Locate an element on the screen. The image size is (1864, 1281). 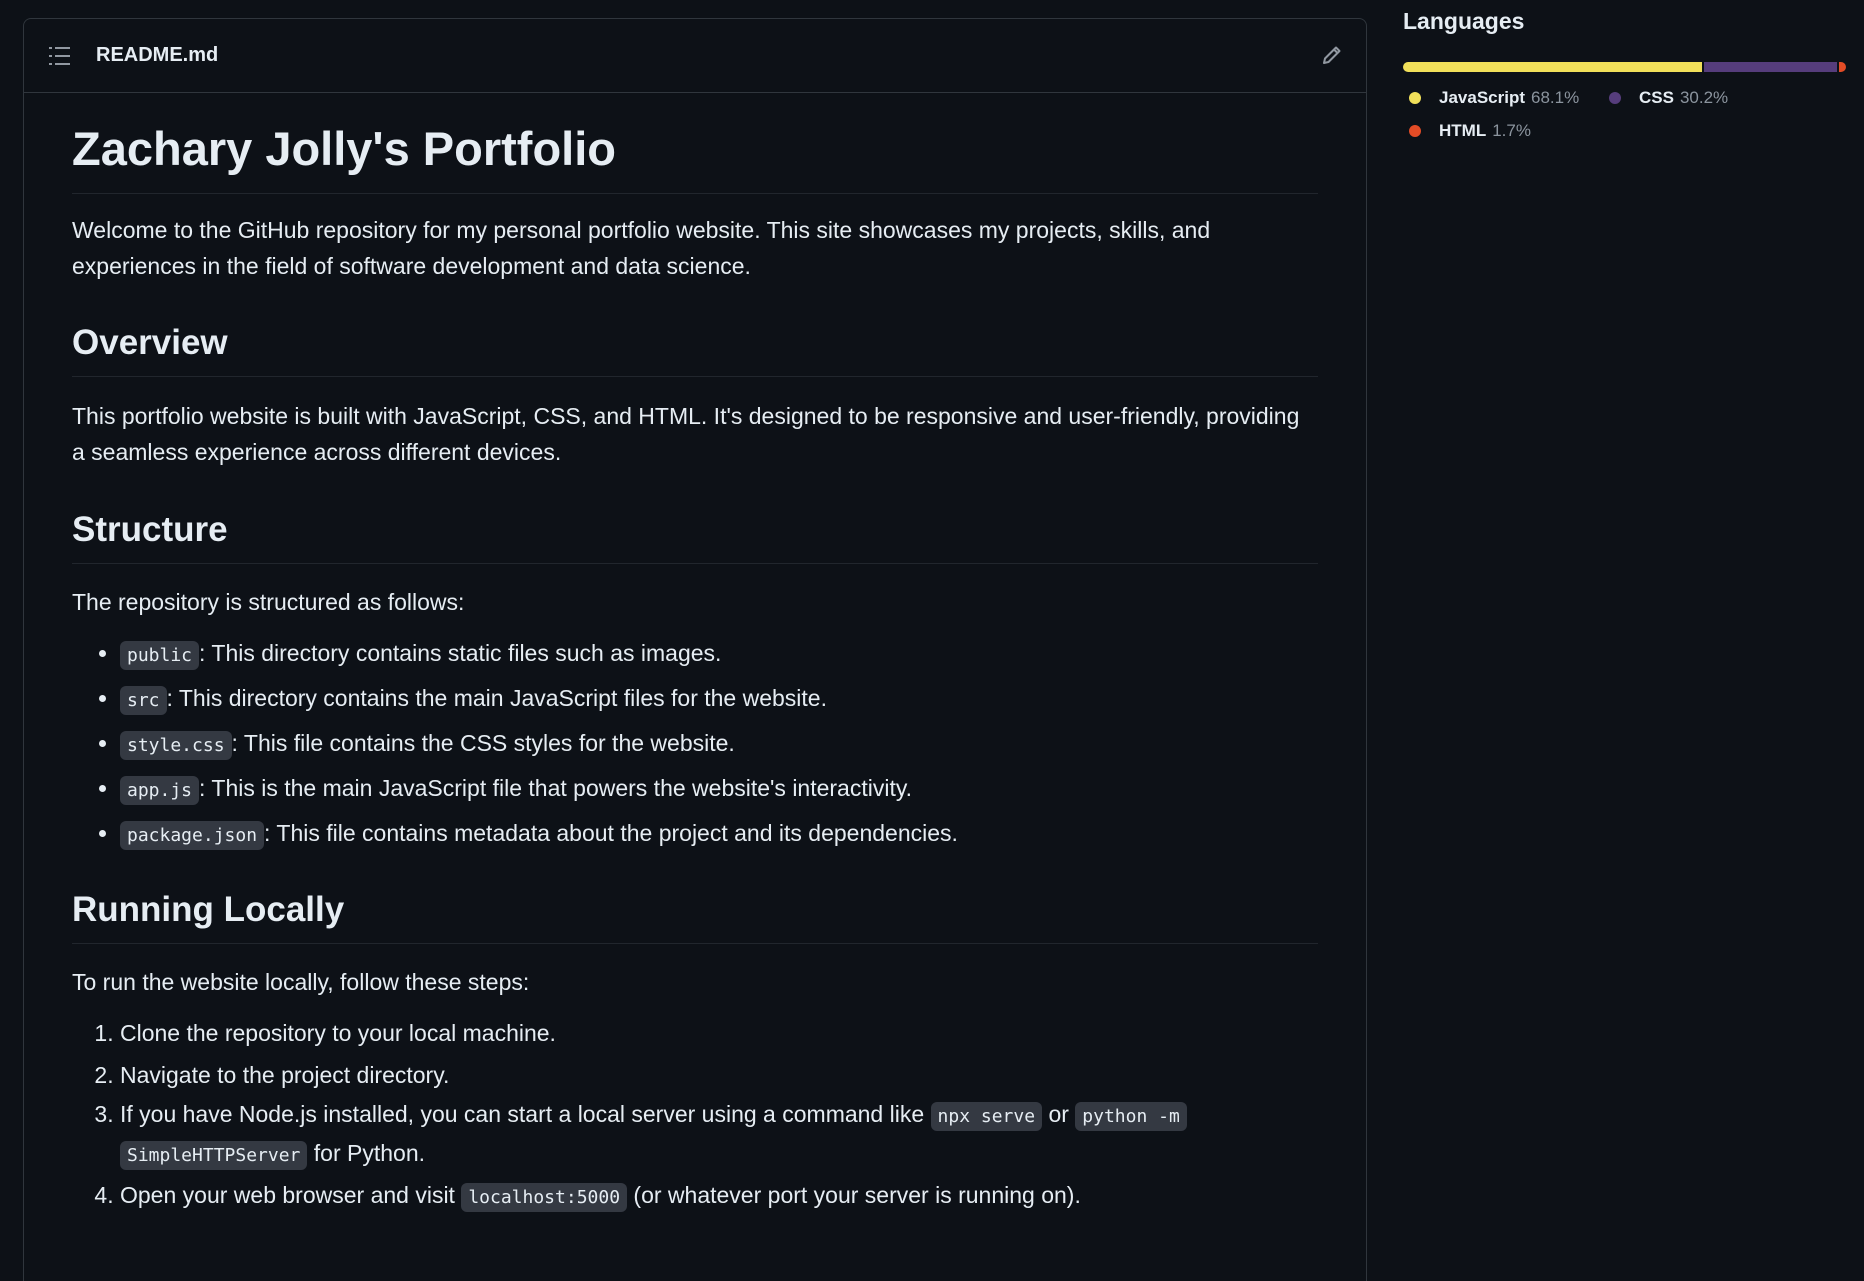
lang-percent: 68.1% is located at coordinates (1555, 97).